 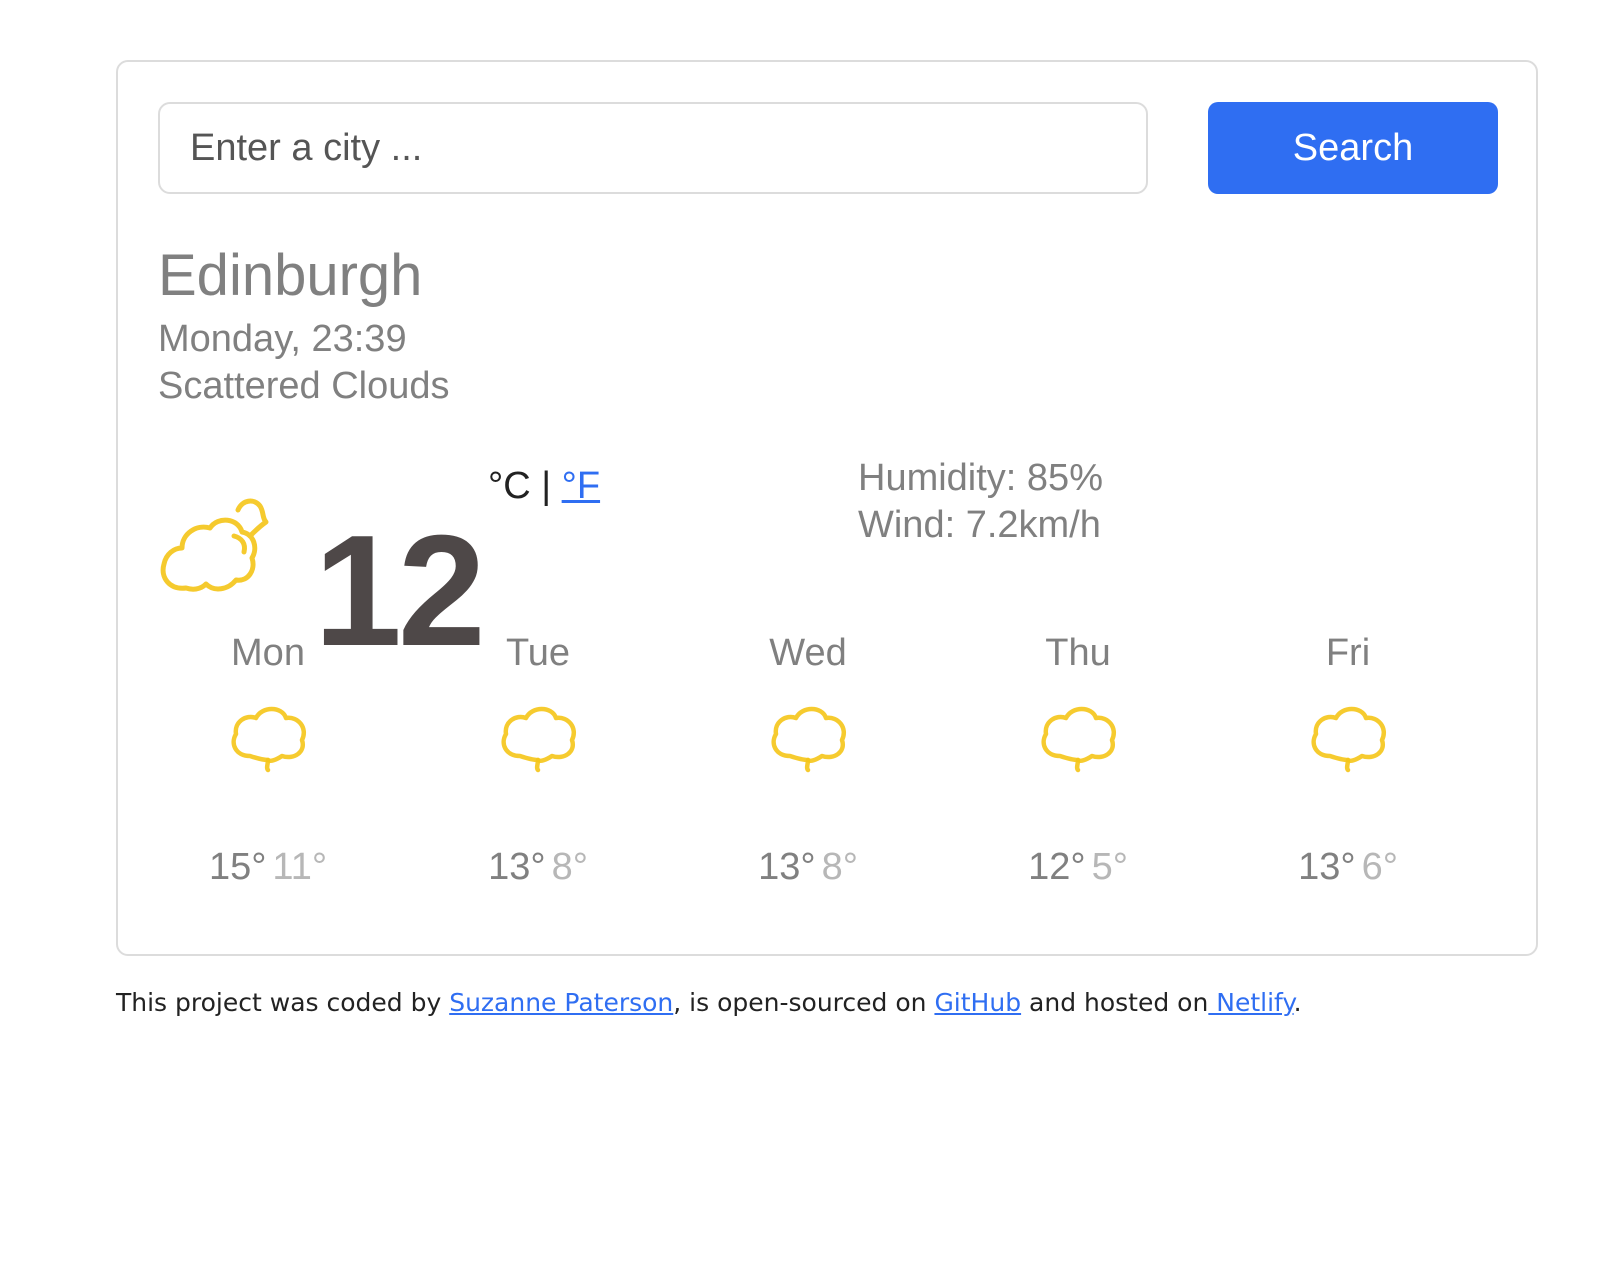 I want to click on forecast-day: Wed 13° 8°, so click(x=808, y=759).